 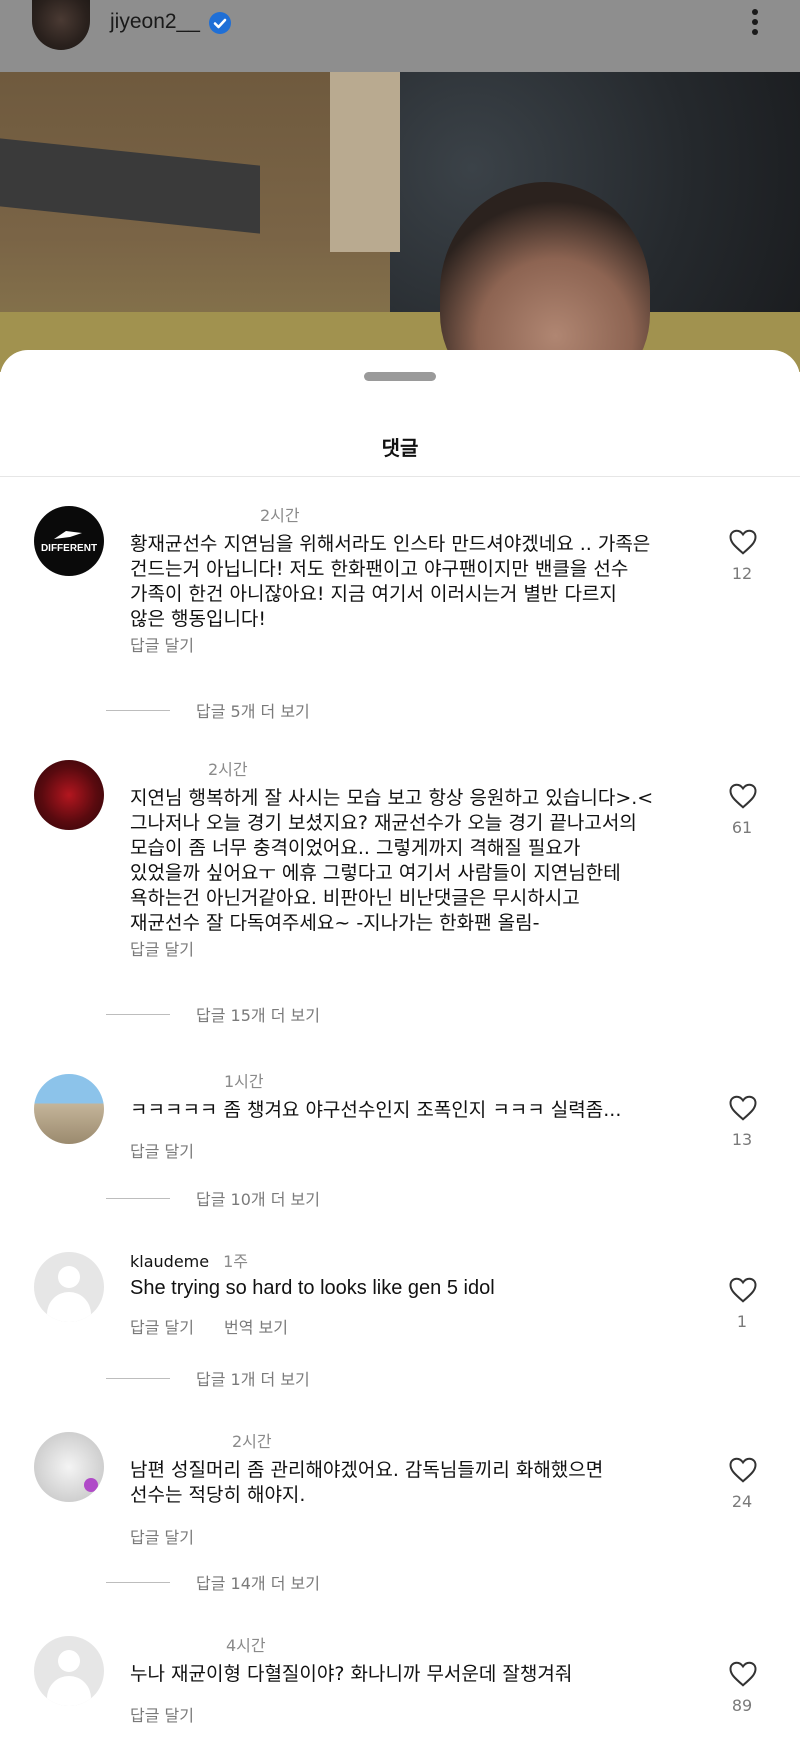 I want to click on sheet-drag-handle, so click(x=400, y=376).